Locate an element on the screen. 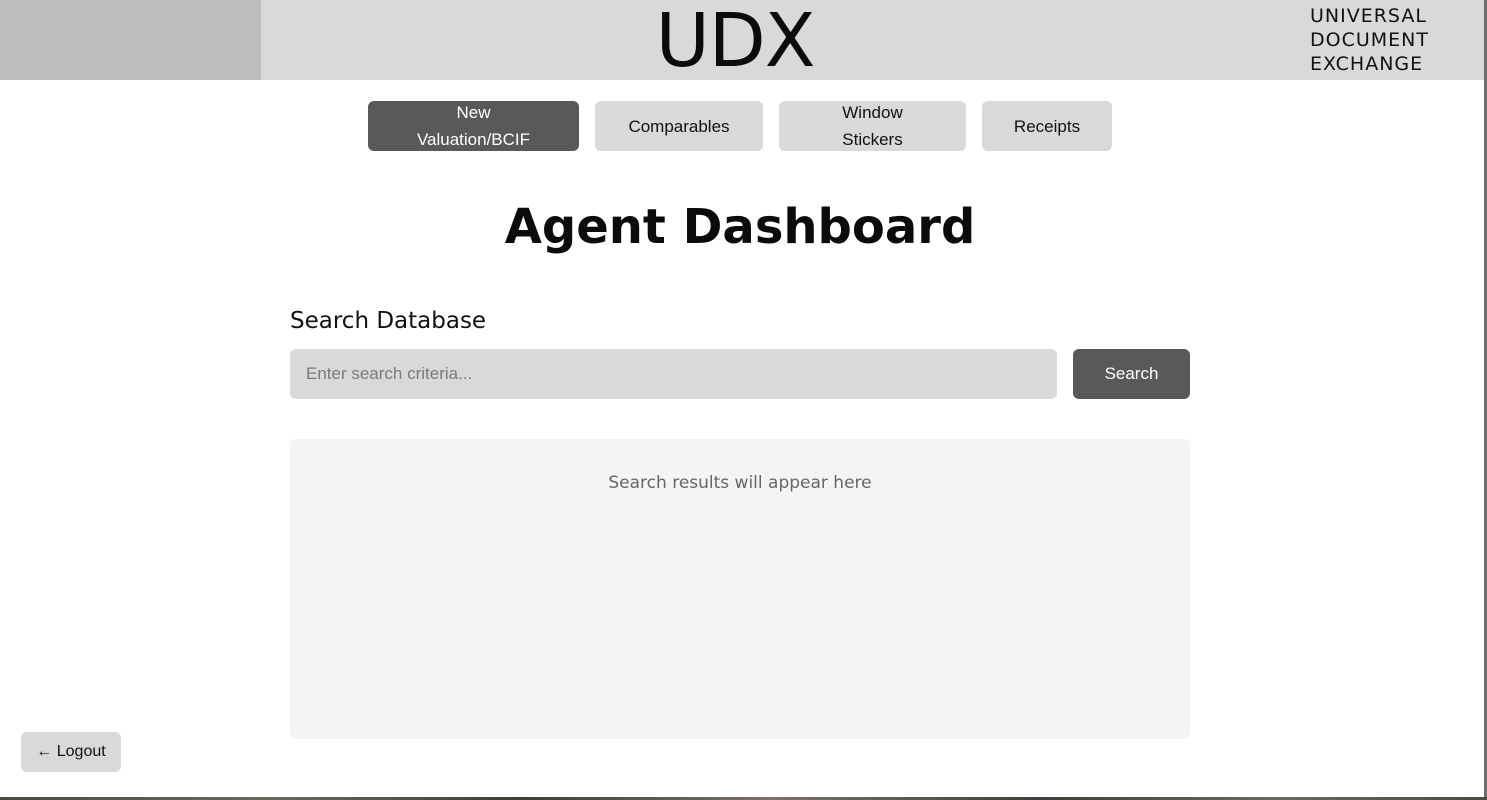 Image resolution: width=1487 pixels, height=800 pixels. header: UDX UNIVERSAL DOCUMENT EXCHANGE is located at coordinates (742, 42).